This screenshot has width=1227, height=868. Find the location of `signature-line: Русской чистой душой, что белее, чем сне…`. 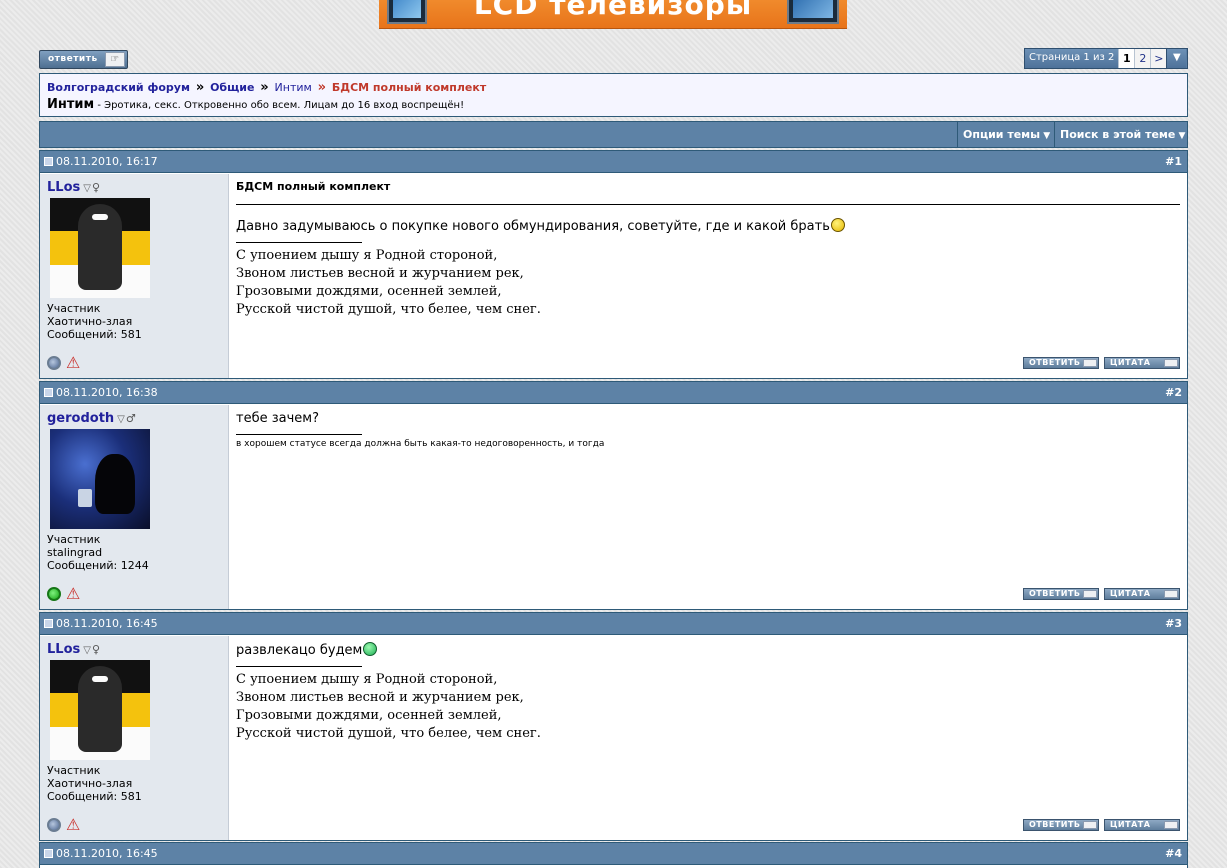

signature-line: Русской чистой душой, что белее, чем сне… is located at coordinates (388, 733).